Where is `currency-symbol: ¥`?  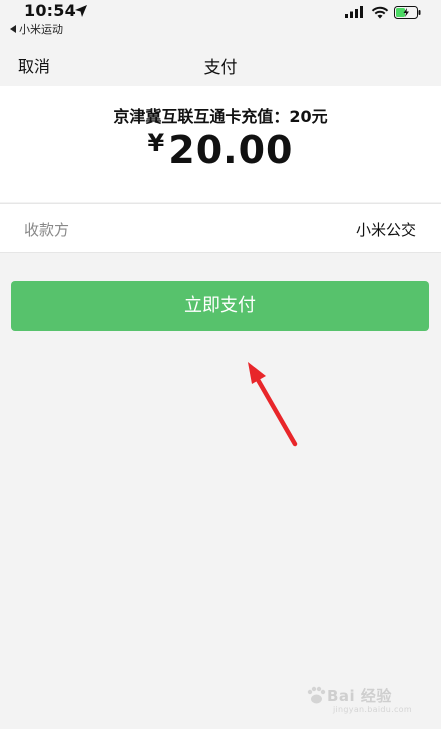 currency-symbol: ¥ is located at coordinates (156, 143).